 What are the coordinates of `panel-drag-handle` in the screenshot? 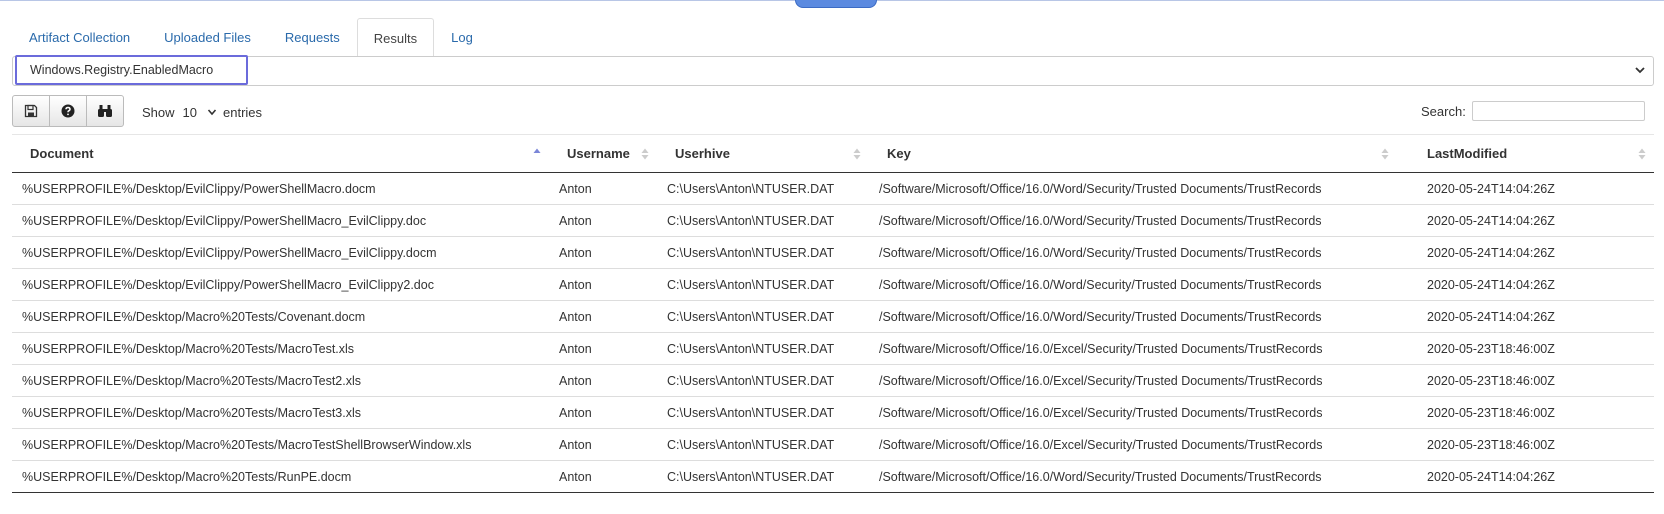 It's located at (836, 4).